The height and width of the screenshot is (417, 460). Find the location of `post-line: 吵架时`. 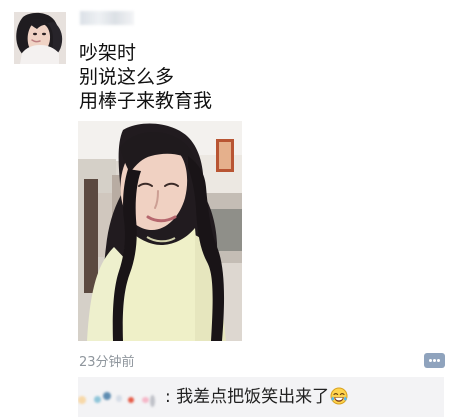

post-line: 吵架时 is located at coordinates (108, 53).